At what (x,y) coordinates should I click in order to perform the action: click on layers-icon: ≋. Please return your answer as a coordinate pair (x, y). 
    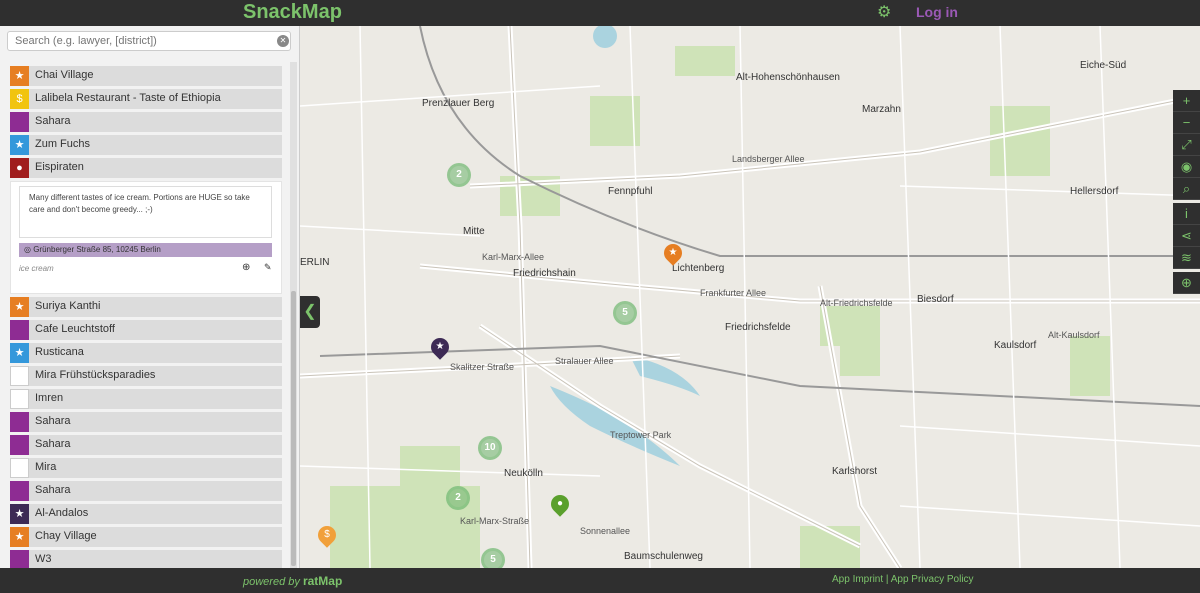
    Looking at the image, I should click on (1186, 257).